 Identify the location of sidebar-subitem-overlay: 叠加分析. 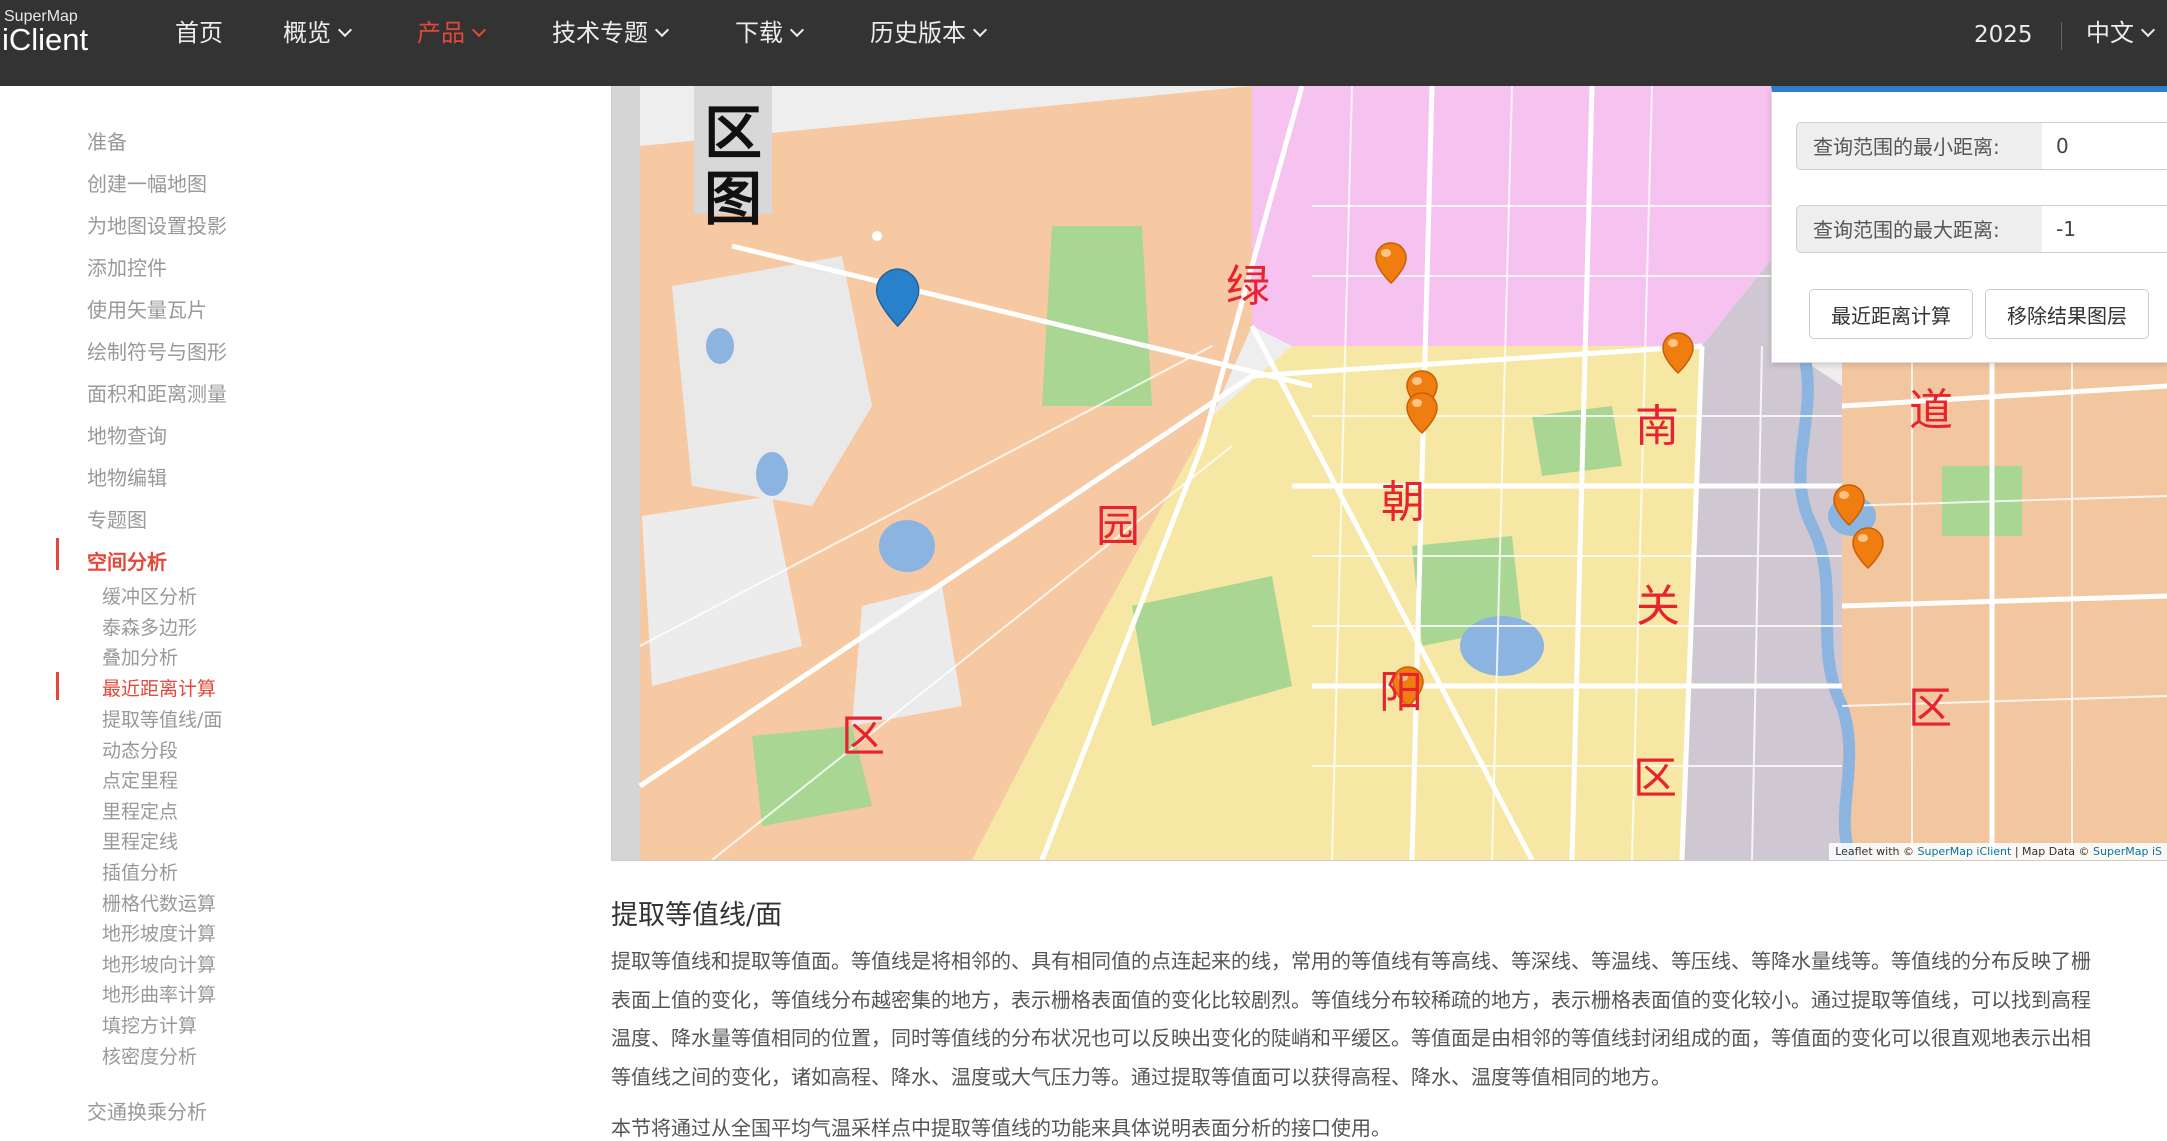
(140, 656).